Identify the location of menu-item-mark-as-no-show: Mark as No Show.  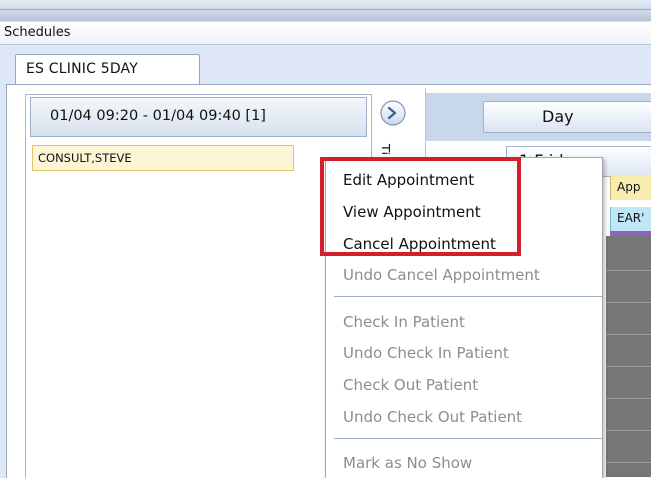
(408, 463).